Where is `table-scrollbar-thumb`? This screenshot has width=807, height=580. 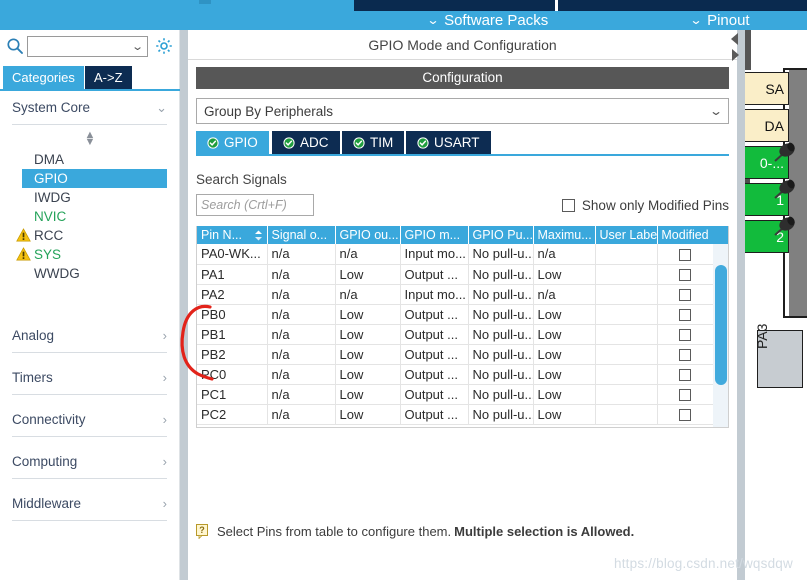
table-scrollbar-thumb is located at coordinates (721, 325).